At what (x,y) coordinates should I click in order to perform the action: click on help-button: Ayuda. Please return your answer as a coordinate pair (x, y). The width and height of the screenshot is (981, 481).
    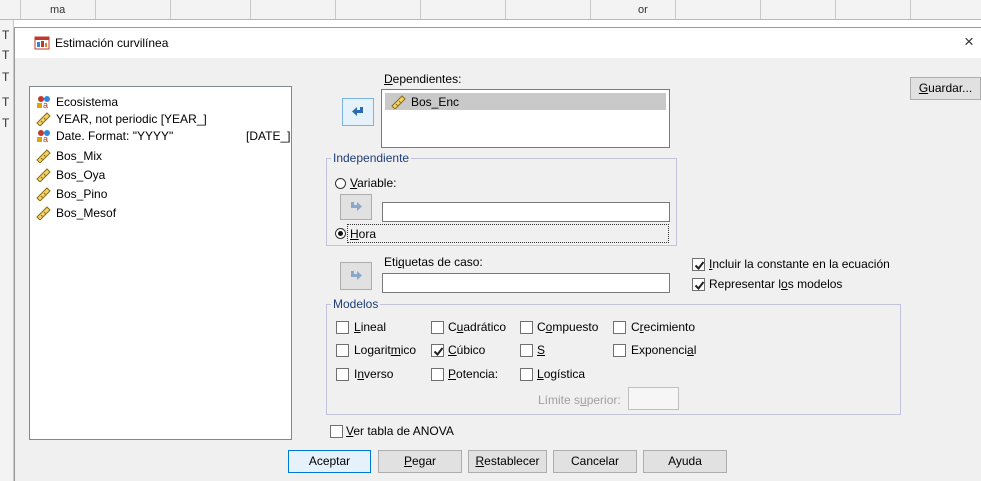
    Looking at the image, I should click on (685, 461).